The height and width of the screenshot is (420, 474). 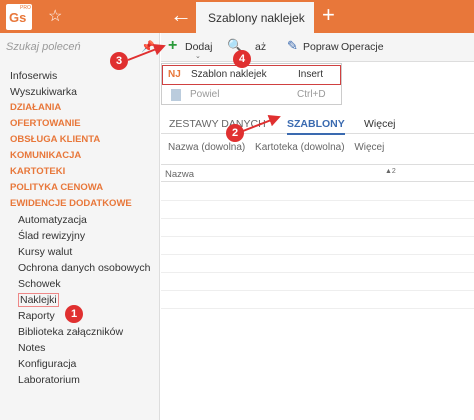 What do you see at coordinates (181, 15) in the screenshot?
I see `back-arrow-icon: ←` at bounding box center [181, 15].